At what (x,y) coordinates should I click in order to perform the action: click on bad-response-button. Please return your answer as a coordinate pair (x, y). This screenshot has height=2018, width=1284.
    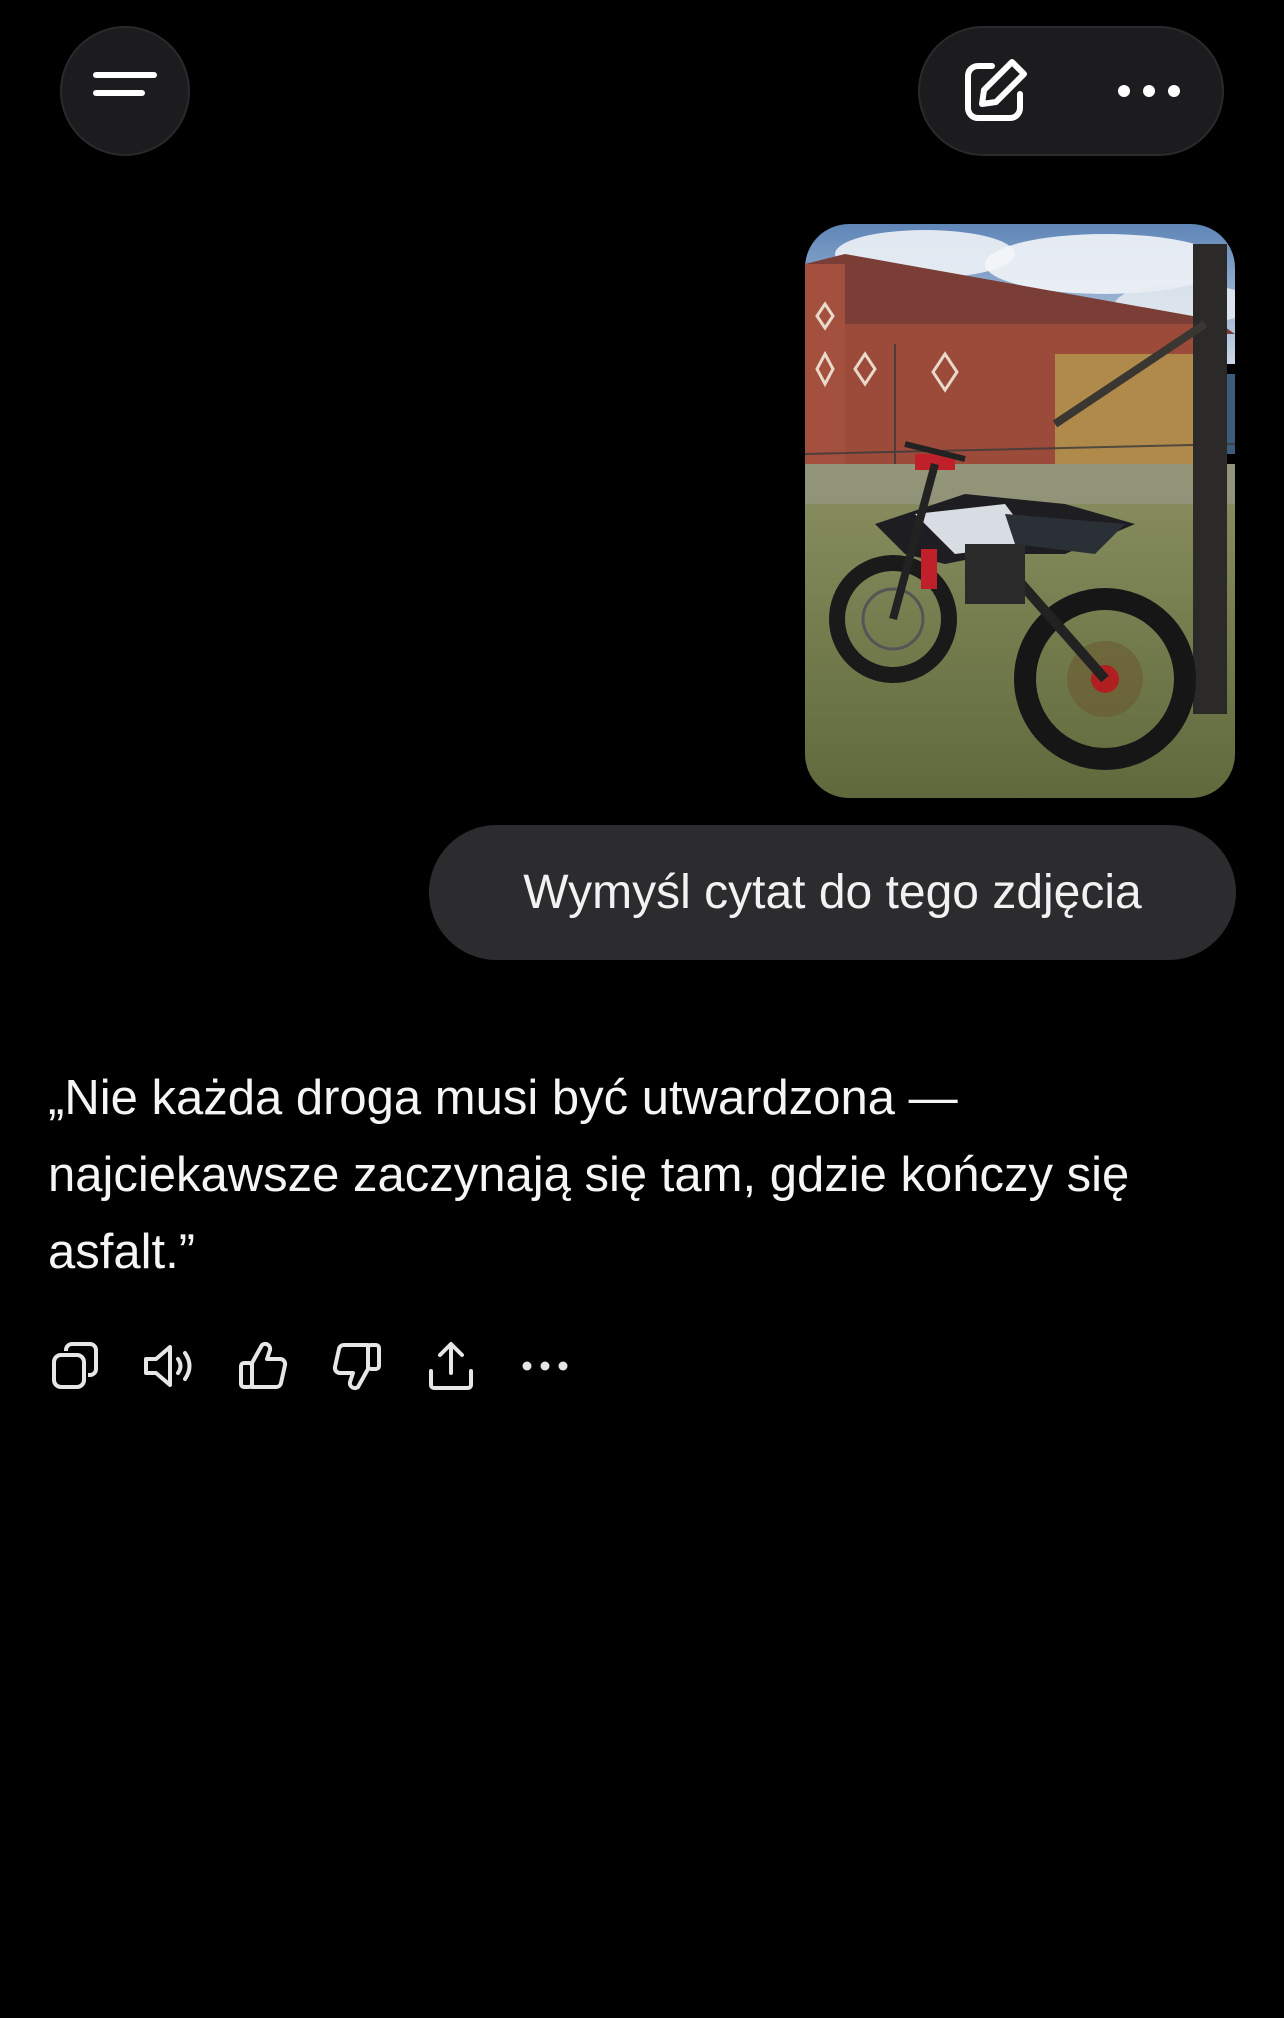
    Looking at the image, I should click on (357, 1366).